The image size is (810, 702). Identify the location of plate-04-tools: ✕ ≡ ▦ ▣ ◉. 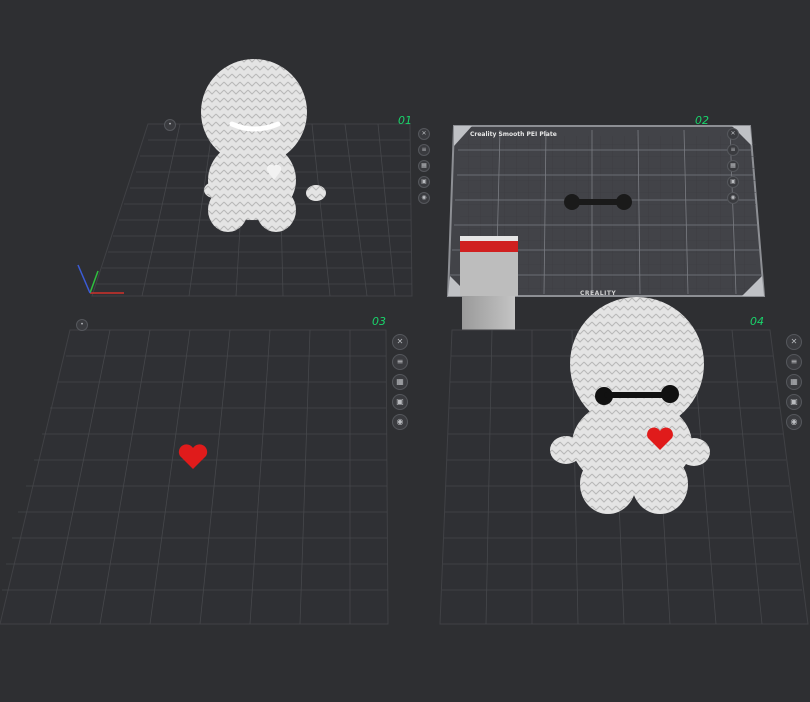
(795, 382).